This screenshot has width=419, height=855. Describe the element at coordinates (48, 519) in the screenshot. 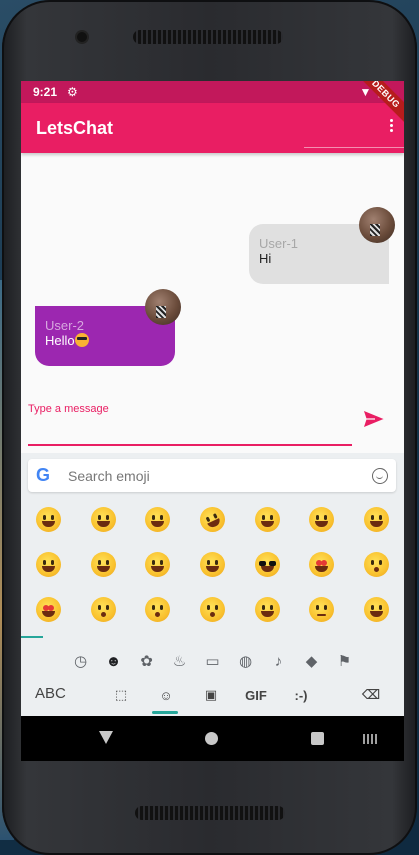

I see `emoji-grinning-icon` at that location.